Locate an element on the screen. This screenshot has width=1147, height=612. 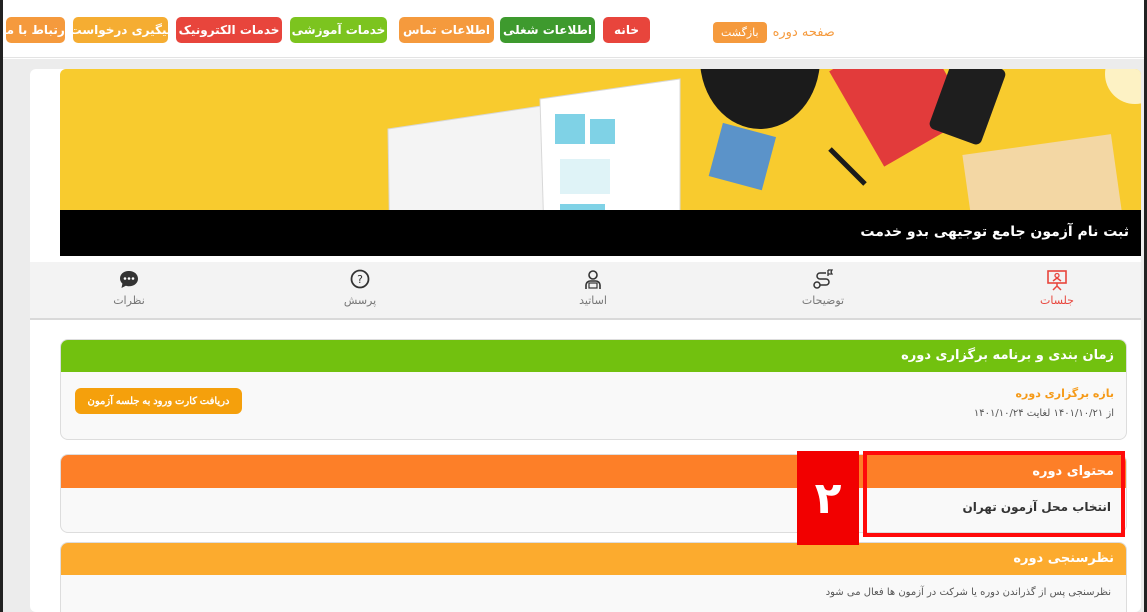
page-heading: صفحه دوره بازگشت is located at coordinates (774, 32).